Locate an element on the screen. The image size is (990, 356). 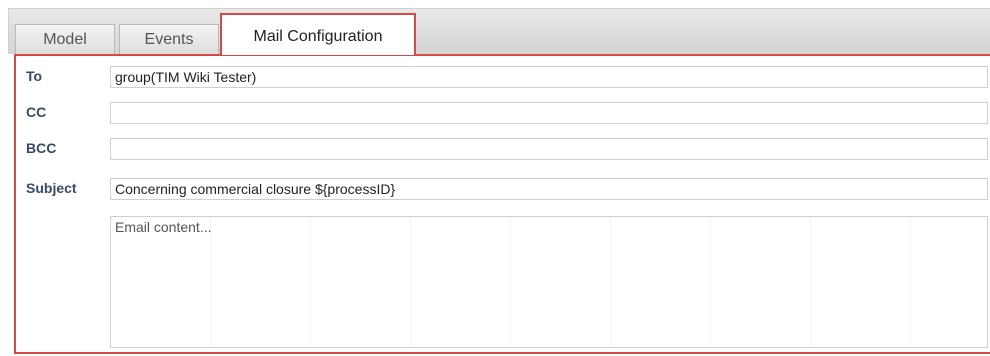
subject-field is located at coordinates (549, 189).